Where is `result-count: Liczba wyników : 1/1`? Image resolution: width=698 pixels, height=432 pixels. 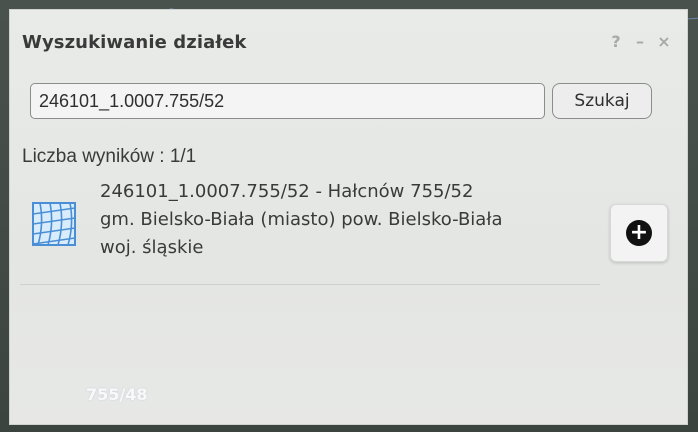 result-count: Liczba wyników : 1/1 is located at coordinates (109, 156).